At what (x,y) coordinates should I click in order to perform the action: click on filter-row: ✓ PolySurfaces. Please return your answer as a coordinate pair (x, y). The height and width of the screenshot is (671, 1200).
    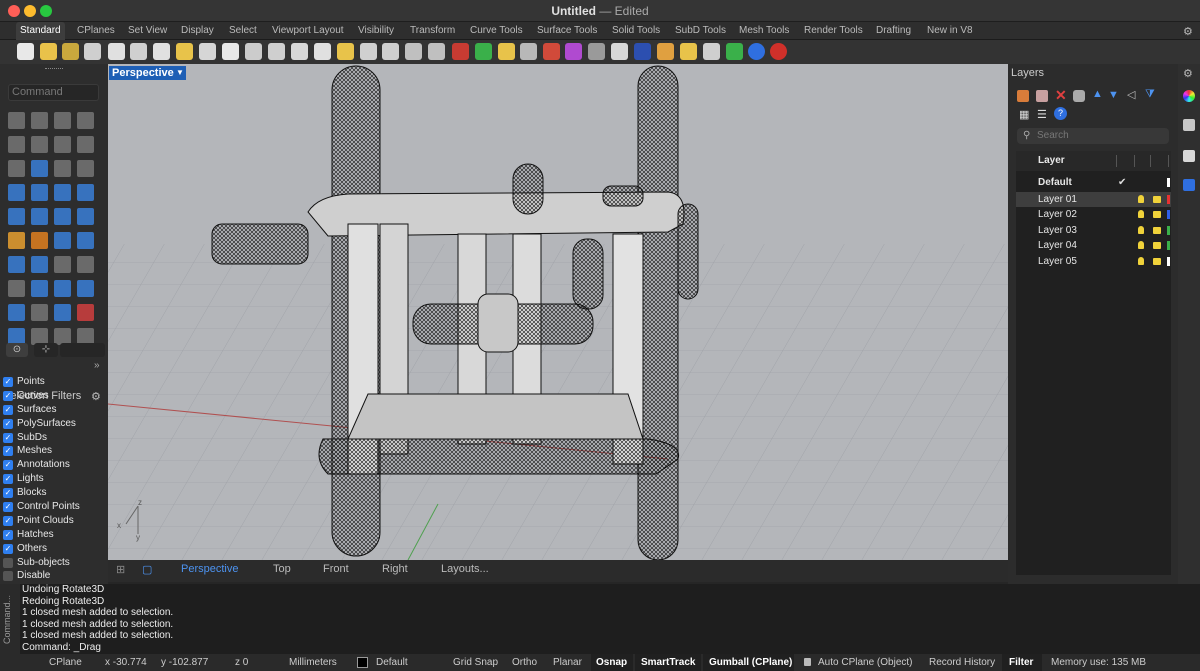
    Looking at the image, I should click on (55, 424).